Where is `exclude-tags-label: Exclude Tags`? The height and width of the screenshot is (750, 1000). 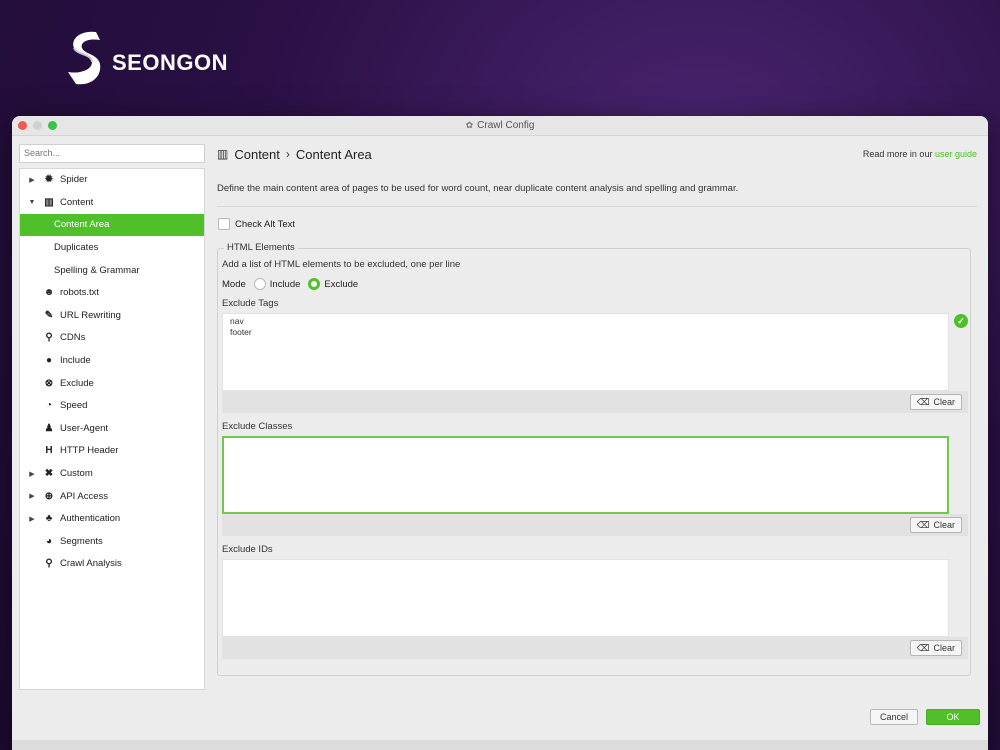 exclude-tags-label: Exclude Tags is located at coordinates (250, 303).